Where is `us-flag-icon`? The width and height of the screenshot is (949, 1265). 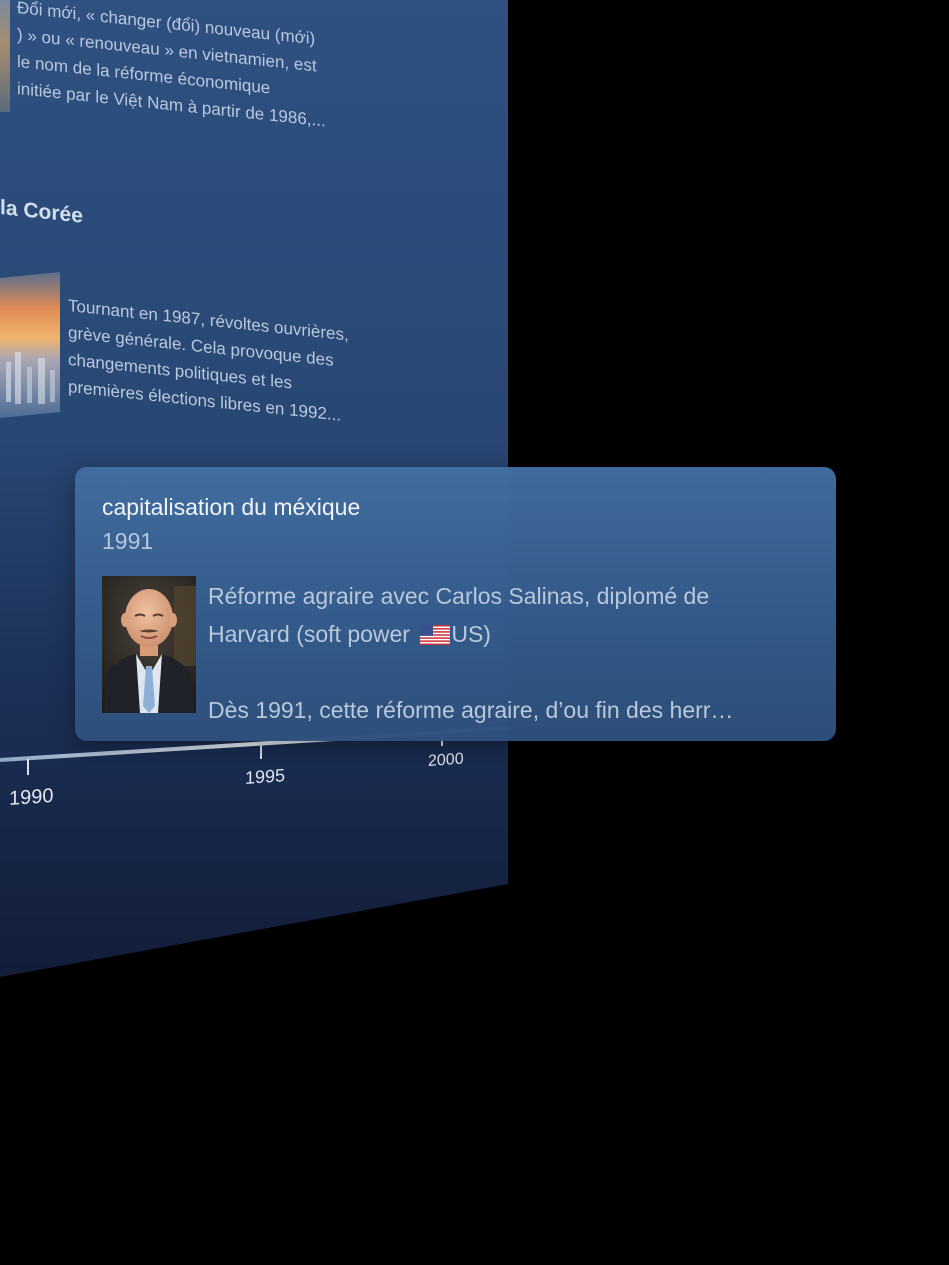 us-flag-icon is located at coordinates (435, 635).